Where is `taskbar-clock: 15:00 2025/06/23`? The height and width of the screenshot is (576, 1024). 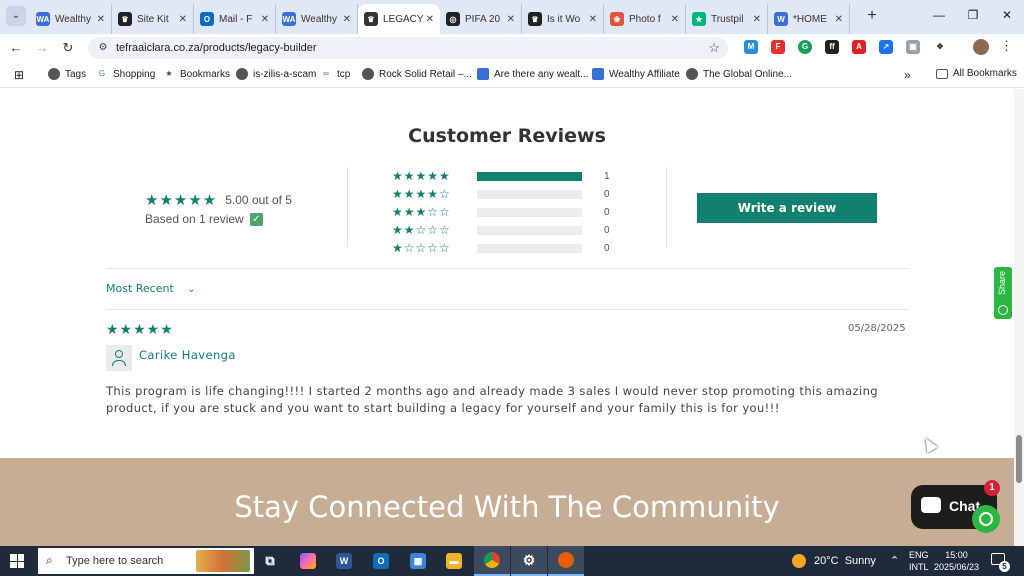 taskbar-clock: 15:00 2025/06/23 is located at coordinates (956, 561).